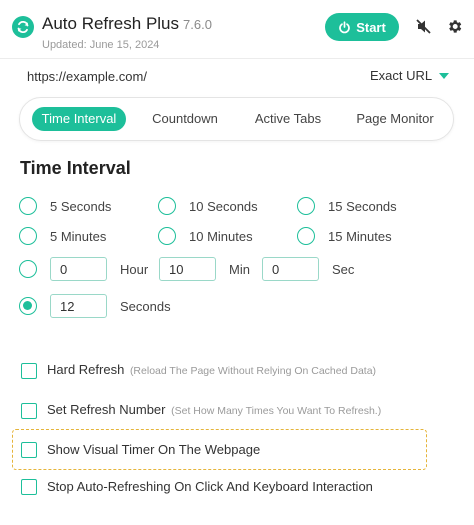 This screenshot has height=525, width=474. Describe the element at coordinates (86, 369) in the screenshot. I see `option-label: Hard Refresh` at that location.